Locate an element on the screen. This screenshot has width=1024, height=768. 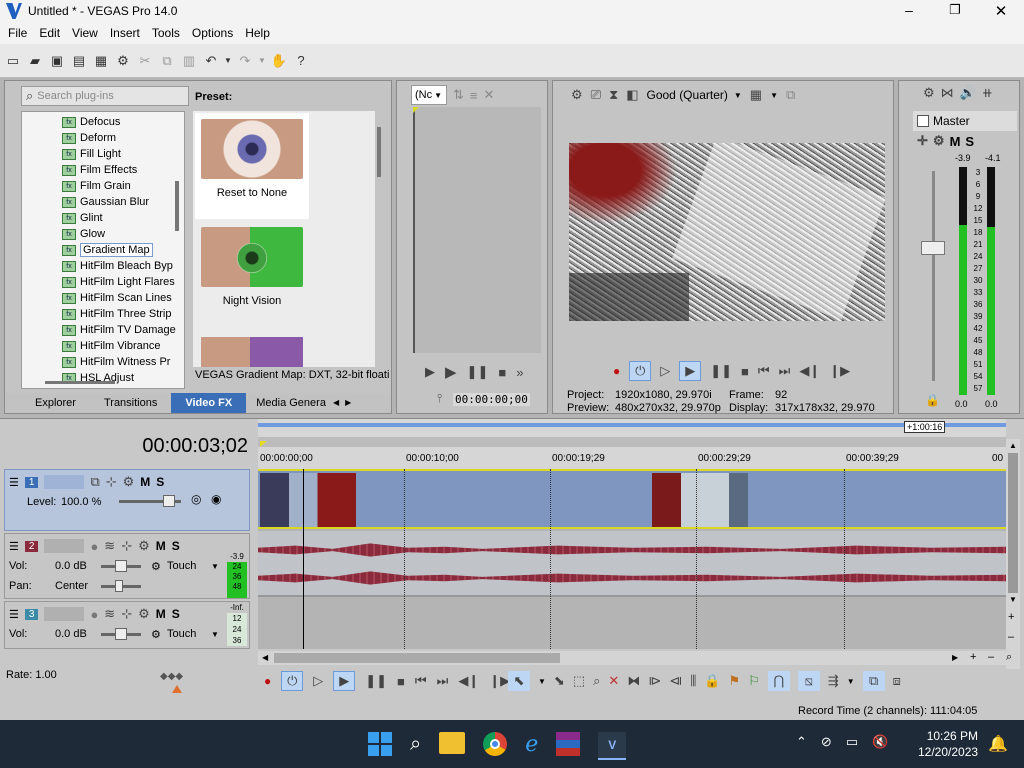
external-monitor-icon: ⎚ is located at coordinates (596, 95).